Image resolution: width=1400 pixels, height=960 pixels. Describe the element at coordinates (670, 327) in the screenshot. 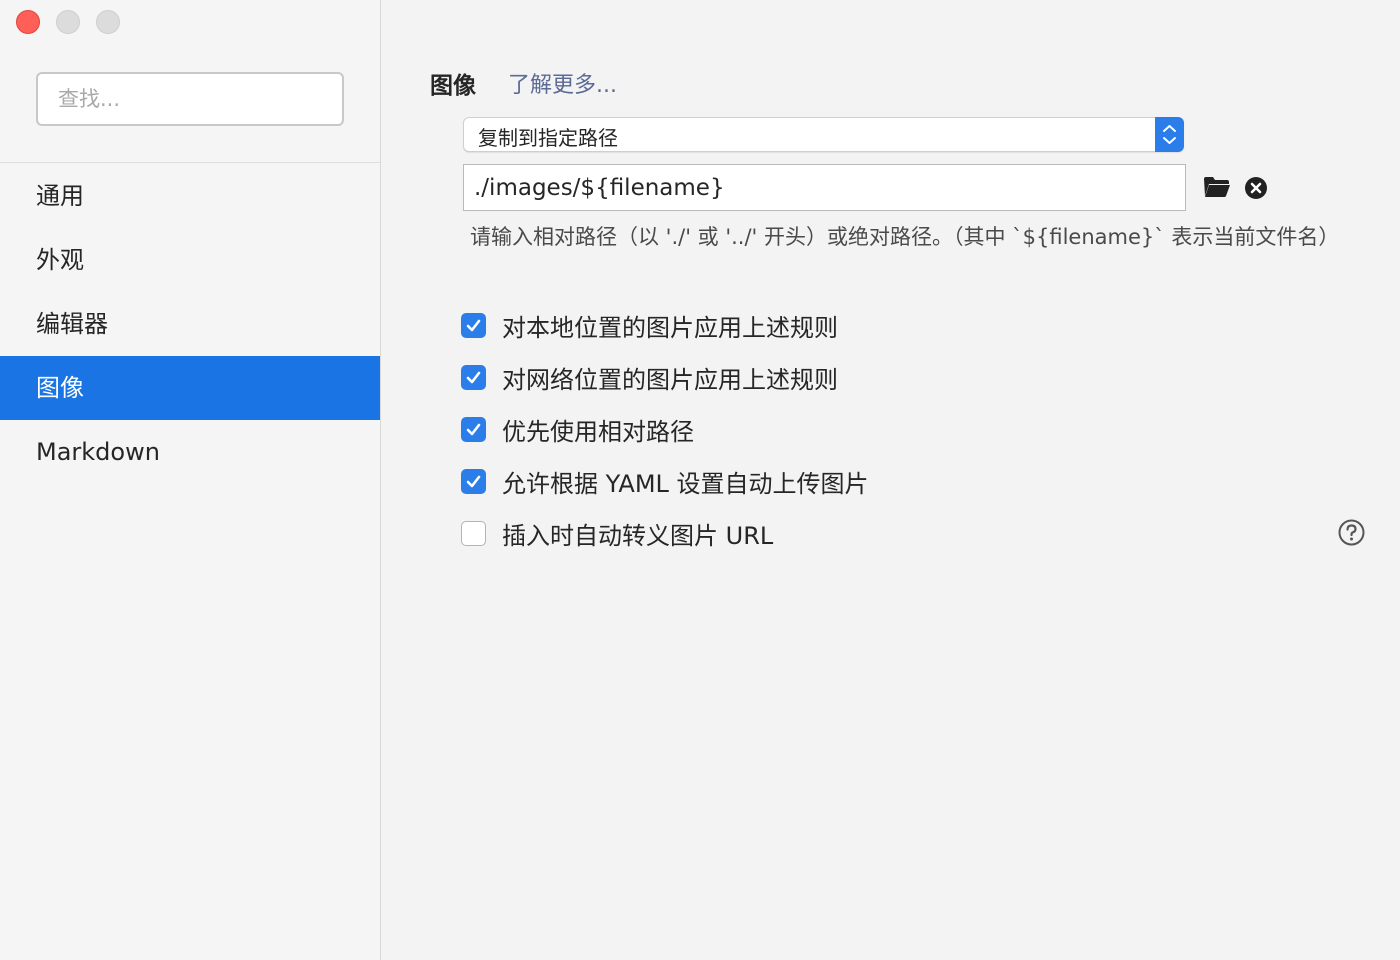

I see `option-label: 对本地位置的图片应用上述规则` at that location.